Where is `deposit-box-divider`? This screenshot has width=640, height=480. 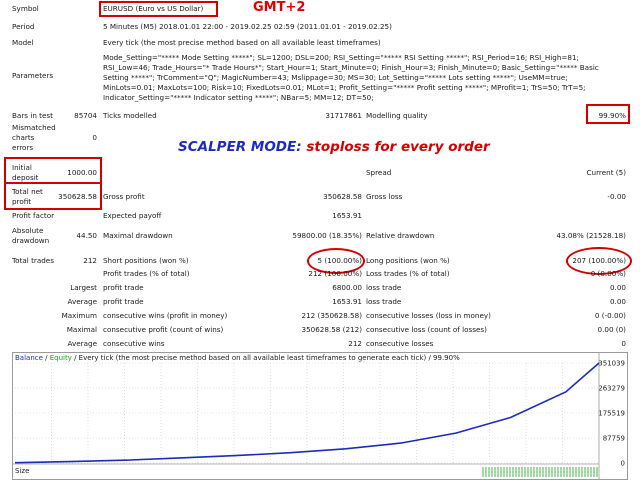
deposit-box-divider is located at coordinates (53, 183).